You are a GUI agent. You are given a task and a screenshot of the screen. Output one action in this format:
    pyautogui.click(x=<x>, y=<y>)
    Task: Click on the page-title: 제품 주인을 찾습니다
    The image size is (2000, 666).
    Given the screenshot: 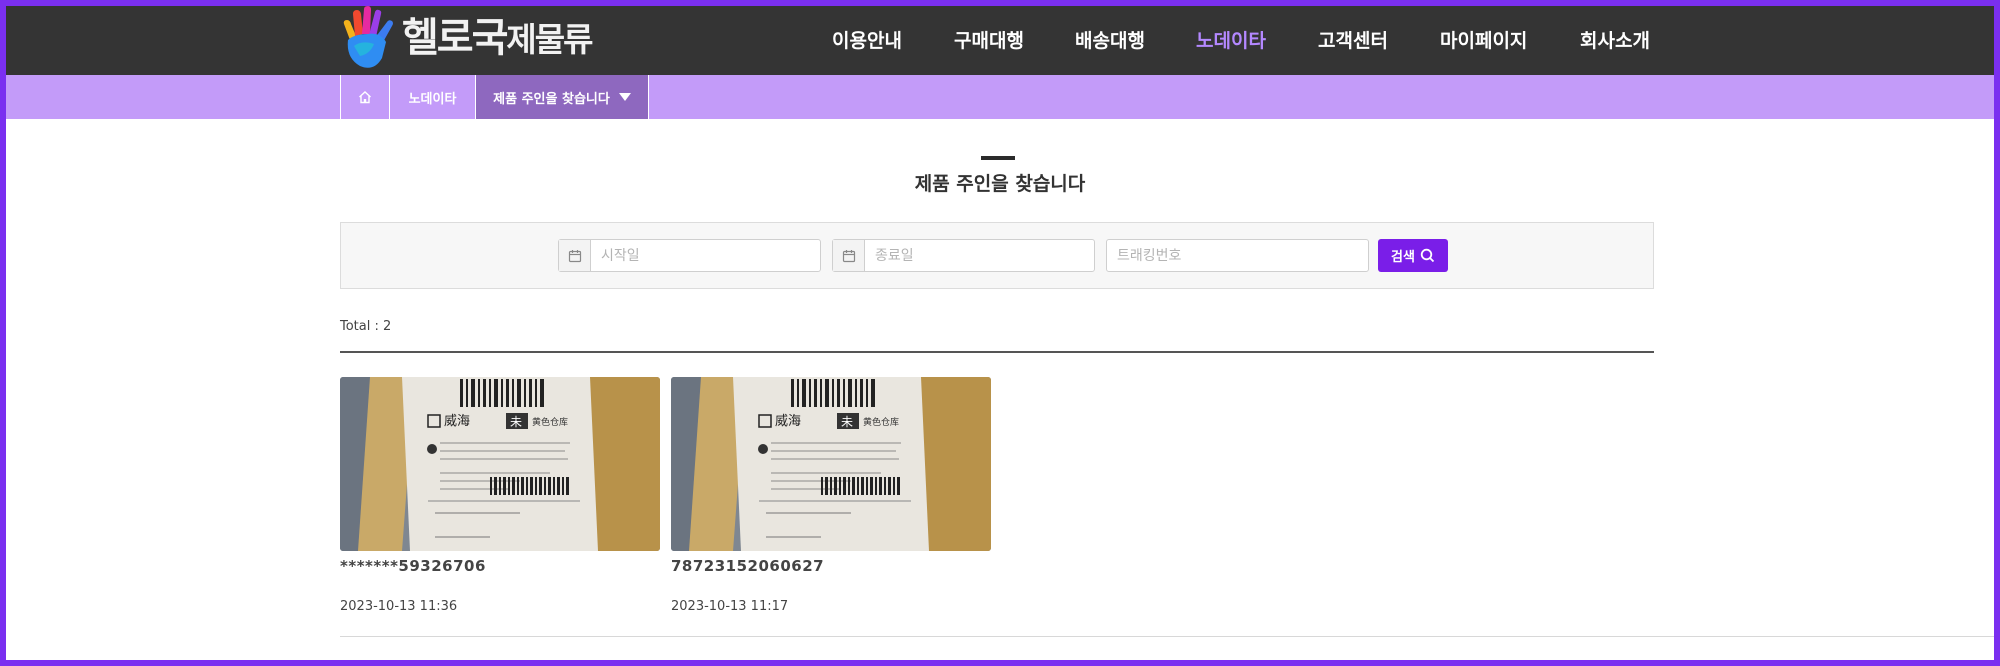 What is the action you would take?
    pyautogui.click(x=1000, y=184)
    